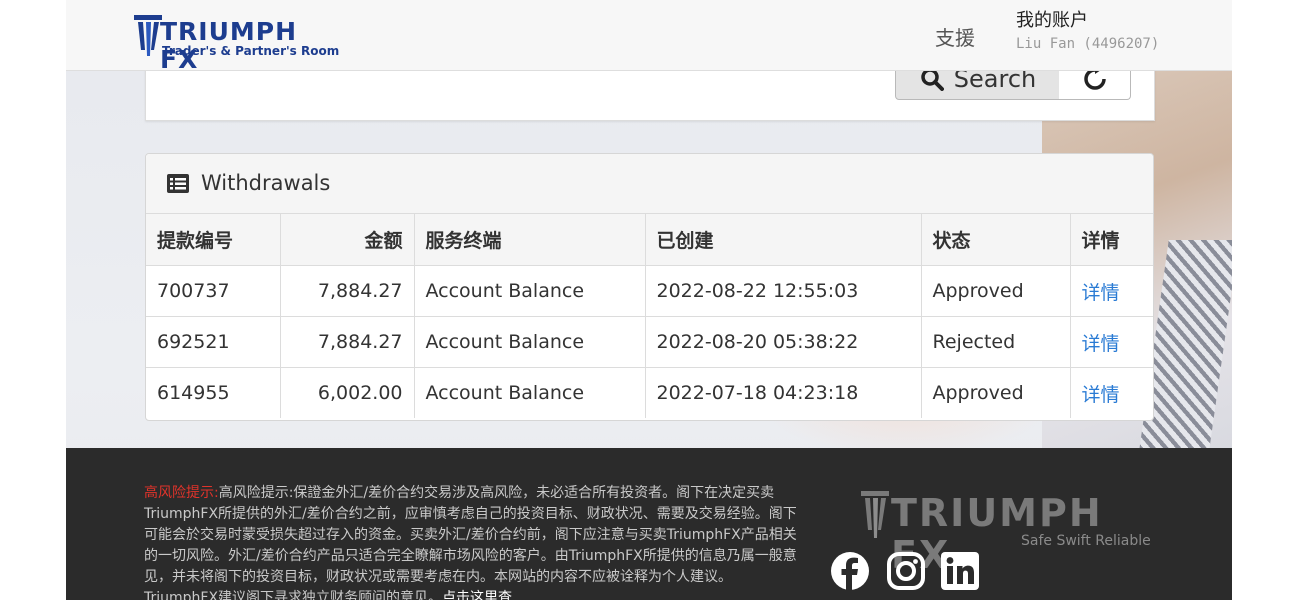 This screenshot has width=1298, height=600. What do you see at coordinates (266, 183) in the screenshot?
I see `withdrawals-title: Withdrawals` at bounding box center [266, 183].